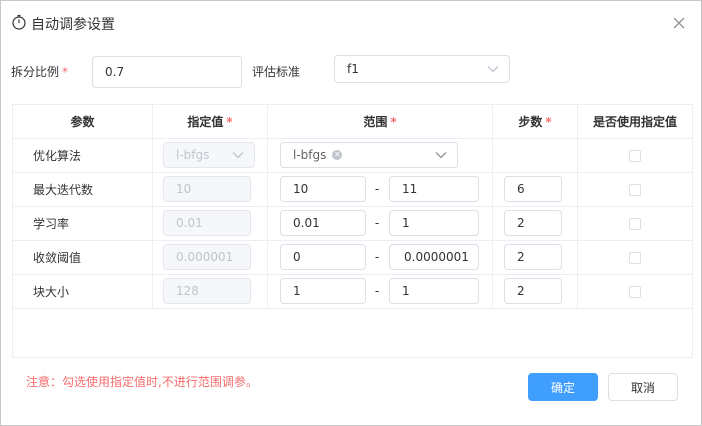  What do you see at coordinates (323, 291) in the screenshot?
I see `range-min-input: 1` at bounding box center [323, 291].